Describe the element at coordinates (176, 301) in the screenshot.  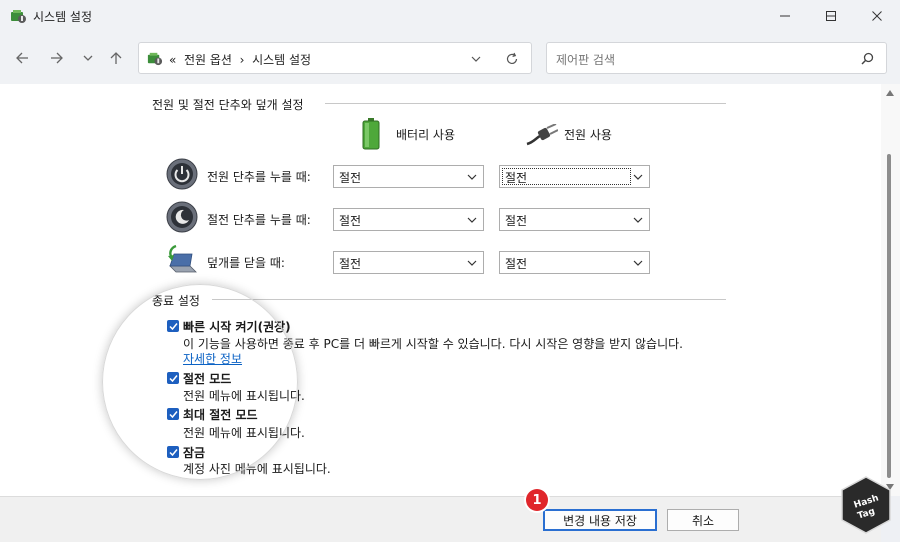
I see `shutdown-group-title: 종료 설정` at that location.